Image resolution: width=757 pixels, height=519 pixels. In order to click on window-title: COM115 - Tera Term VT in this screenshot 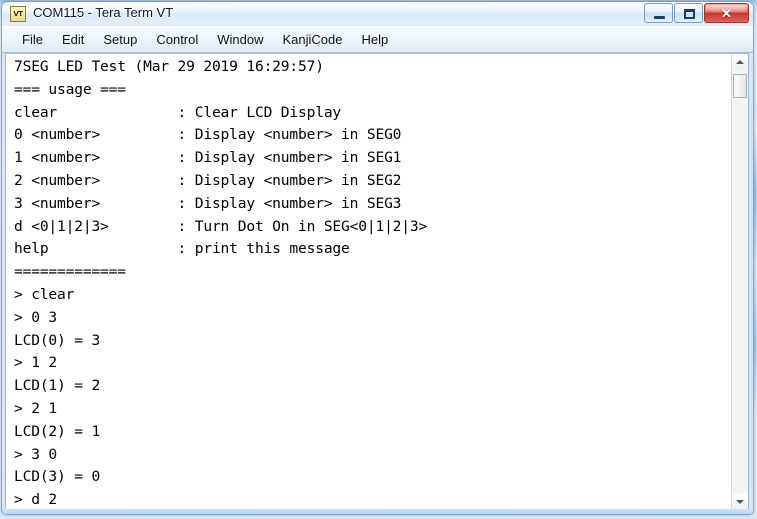, I will do `click(103, 12)`.